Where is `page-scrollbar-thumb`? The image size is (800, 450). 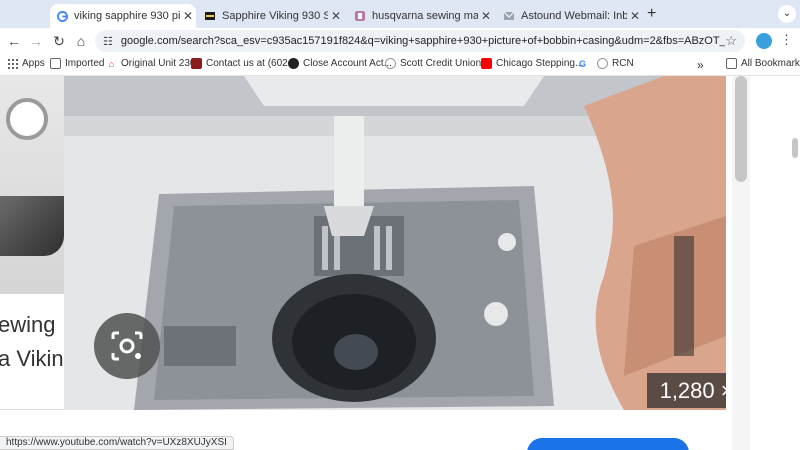 page-scrollbar-thumb is located at coordinates (795, 148).